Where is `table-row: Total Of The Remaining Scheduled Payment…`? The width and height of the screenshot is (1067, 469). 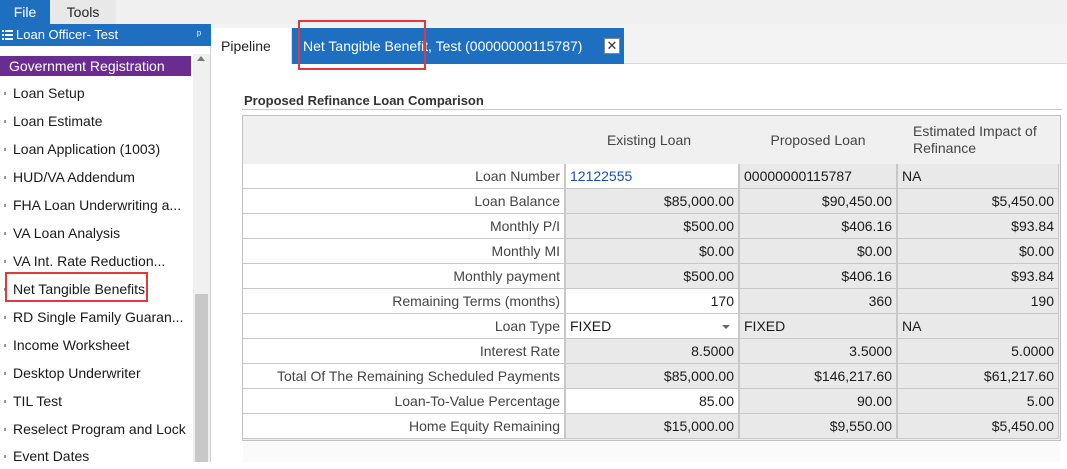 table-row: Total Of The Remaining Scheduled Payment… is located at coordinates (651, 376).